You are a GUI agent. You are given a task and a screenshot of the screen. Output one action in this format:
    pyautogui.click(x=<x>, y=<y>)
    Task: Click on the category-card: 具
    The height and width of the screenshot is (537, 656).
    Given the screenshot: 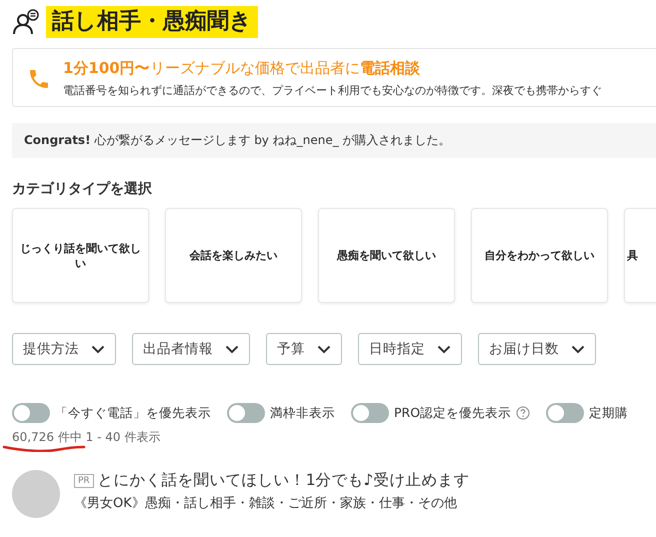 What is the action you would take?
    pyautogui.click(x=640, y=255)
    